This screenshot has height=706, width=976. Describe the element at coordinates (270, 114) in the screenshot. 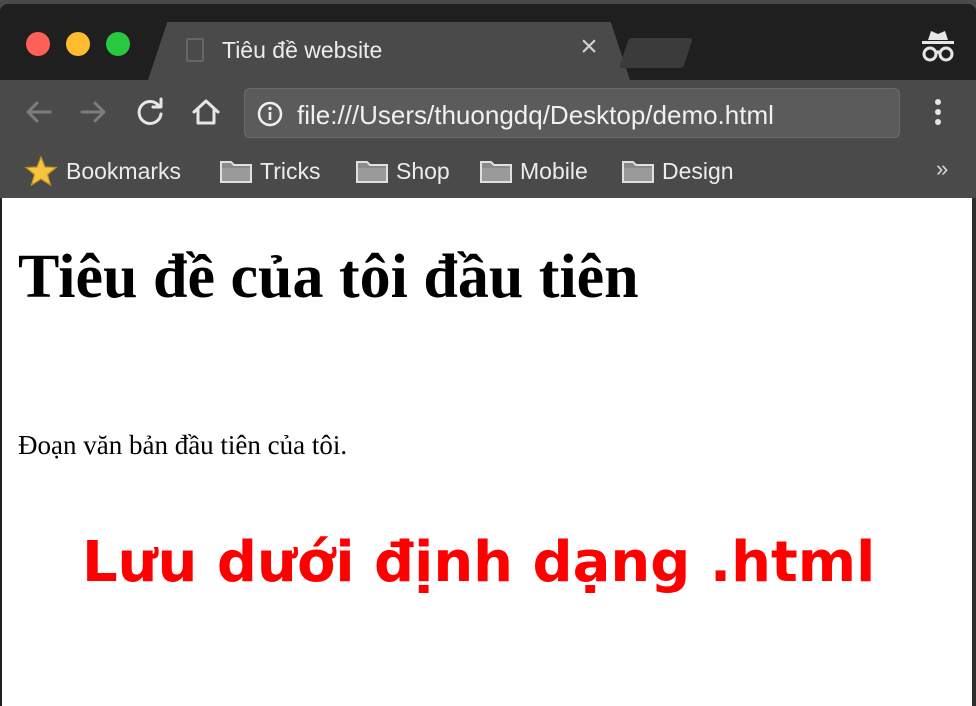

I see `info-icon` at that location.